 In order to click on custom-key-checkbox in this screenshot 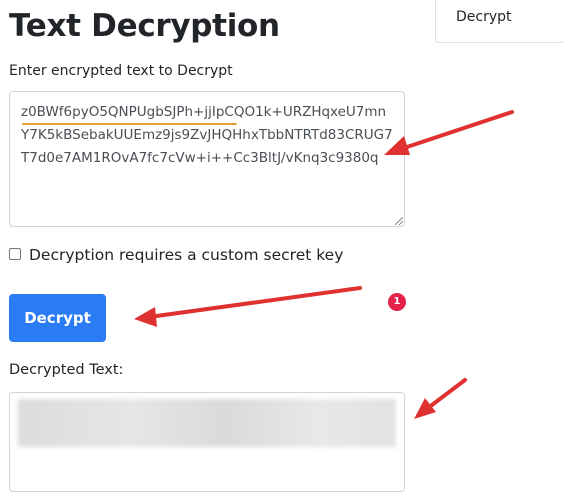, I will do `click(15, 254)`.